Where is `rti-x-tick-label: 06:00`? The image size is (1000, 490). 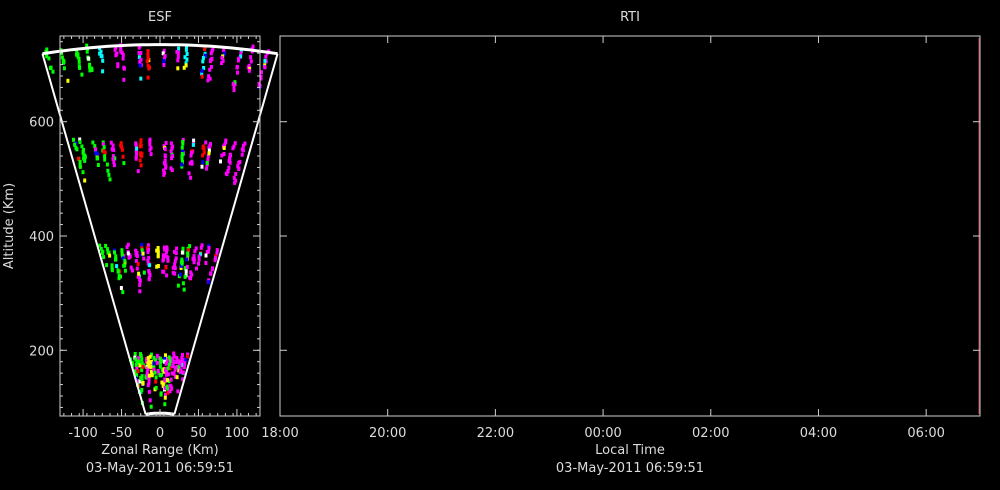 rti-x-tick-label: 06:00 is located at coordinates (925, 433).